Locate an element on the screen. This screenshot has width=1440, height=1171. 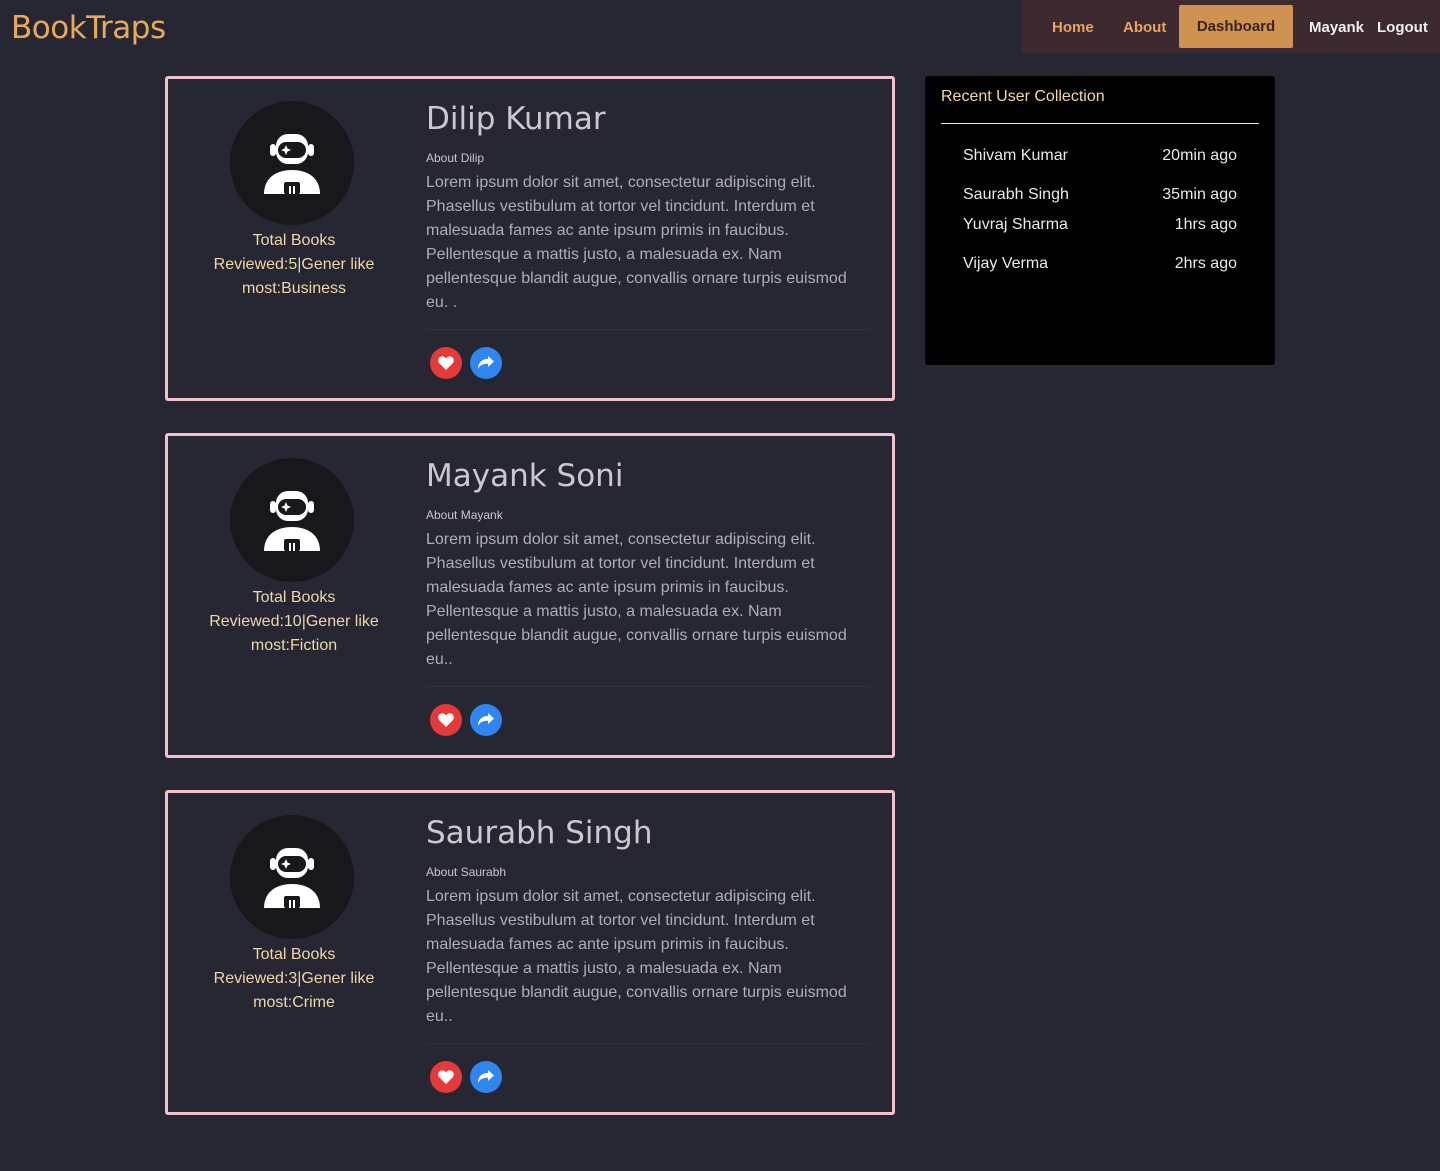
recent-user-item: Shivam Kumar 20min ago is located at coordinates (1100, 156).